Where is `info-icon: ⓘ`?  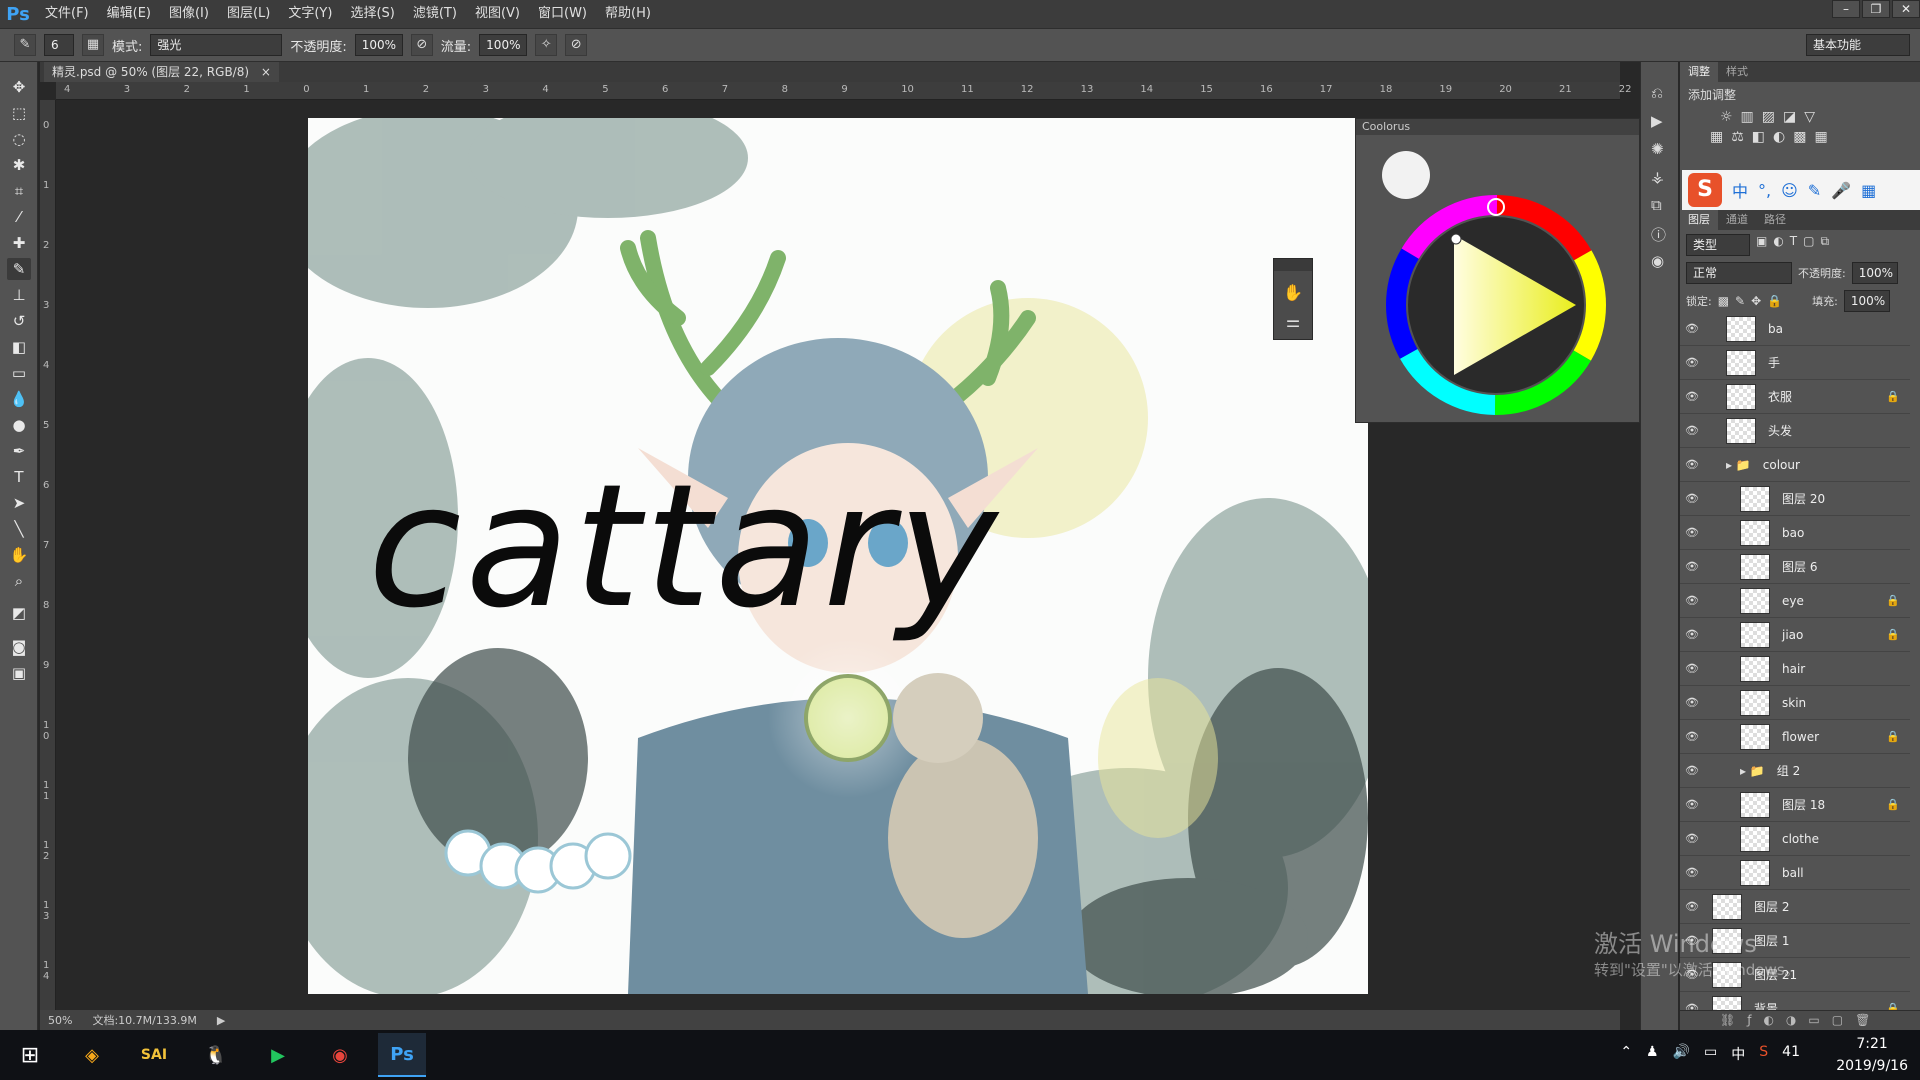
info-icon: ⓘ is located at coordinates (1658, 234).